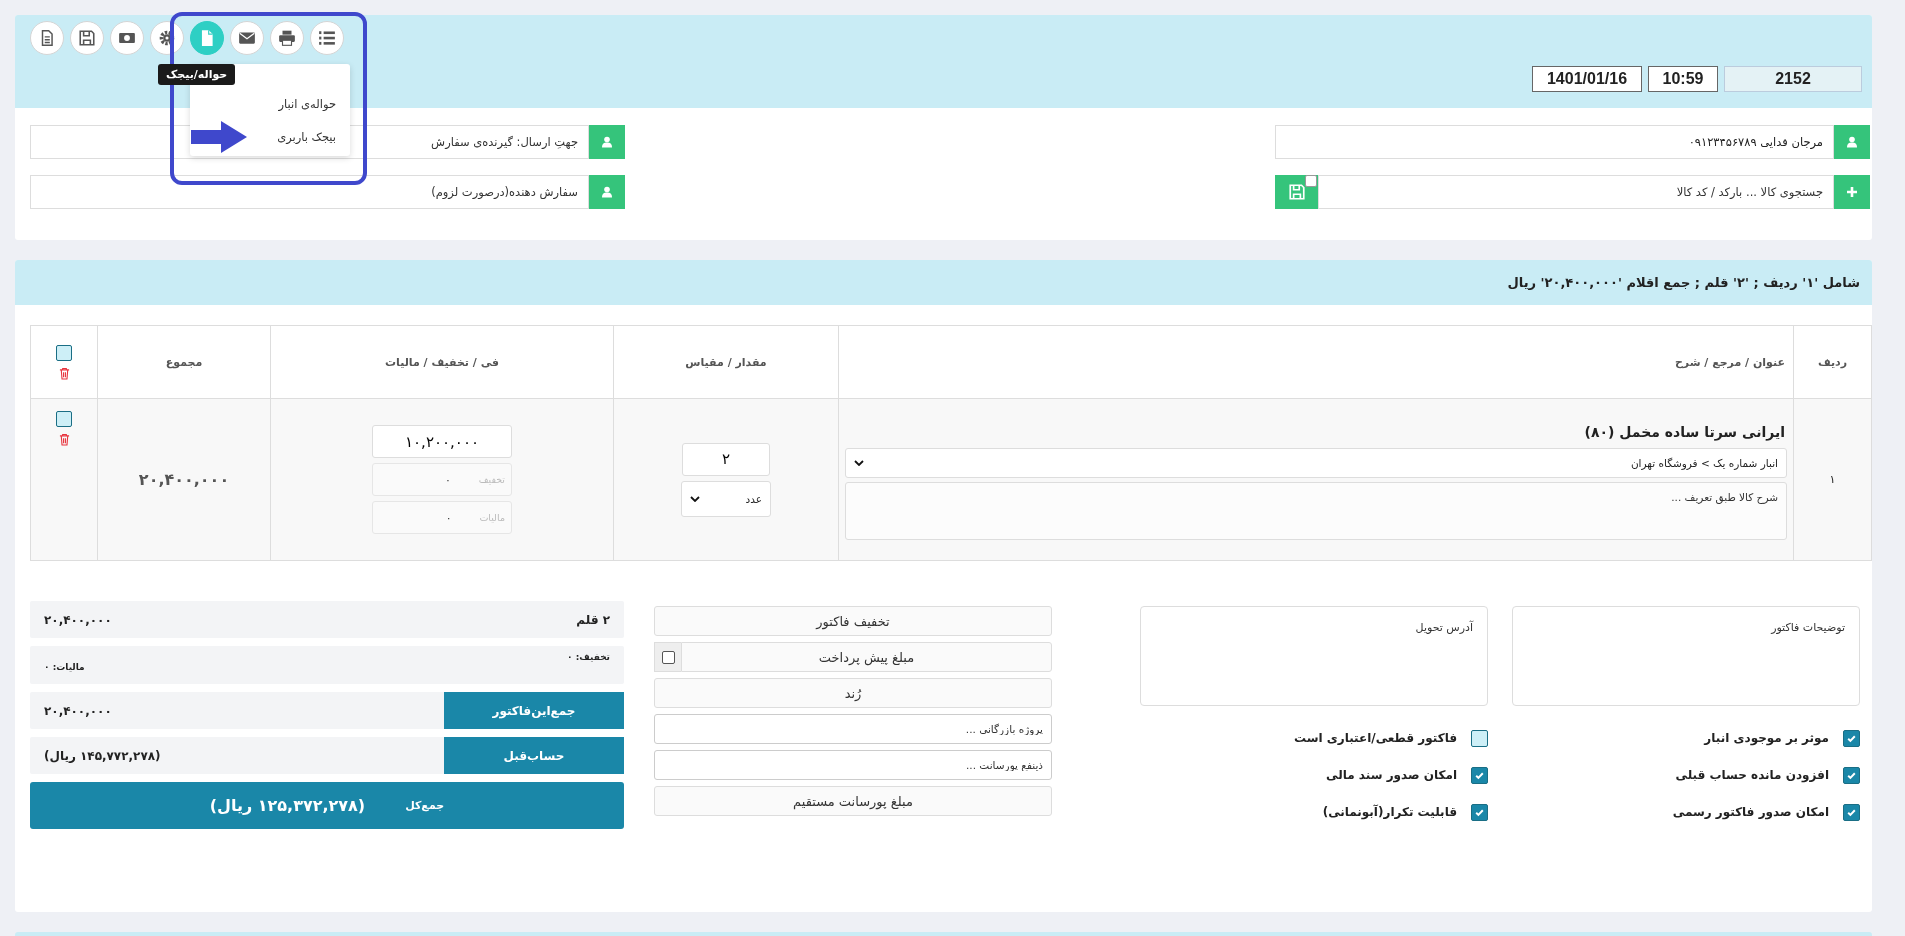 Image resolution: width=1905 pixels, height=936 pixels. I want to click on envelope-icon, so click(247, 38).